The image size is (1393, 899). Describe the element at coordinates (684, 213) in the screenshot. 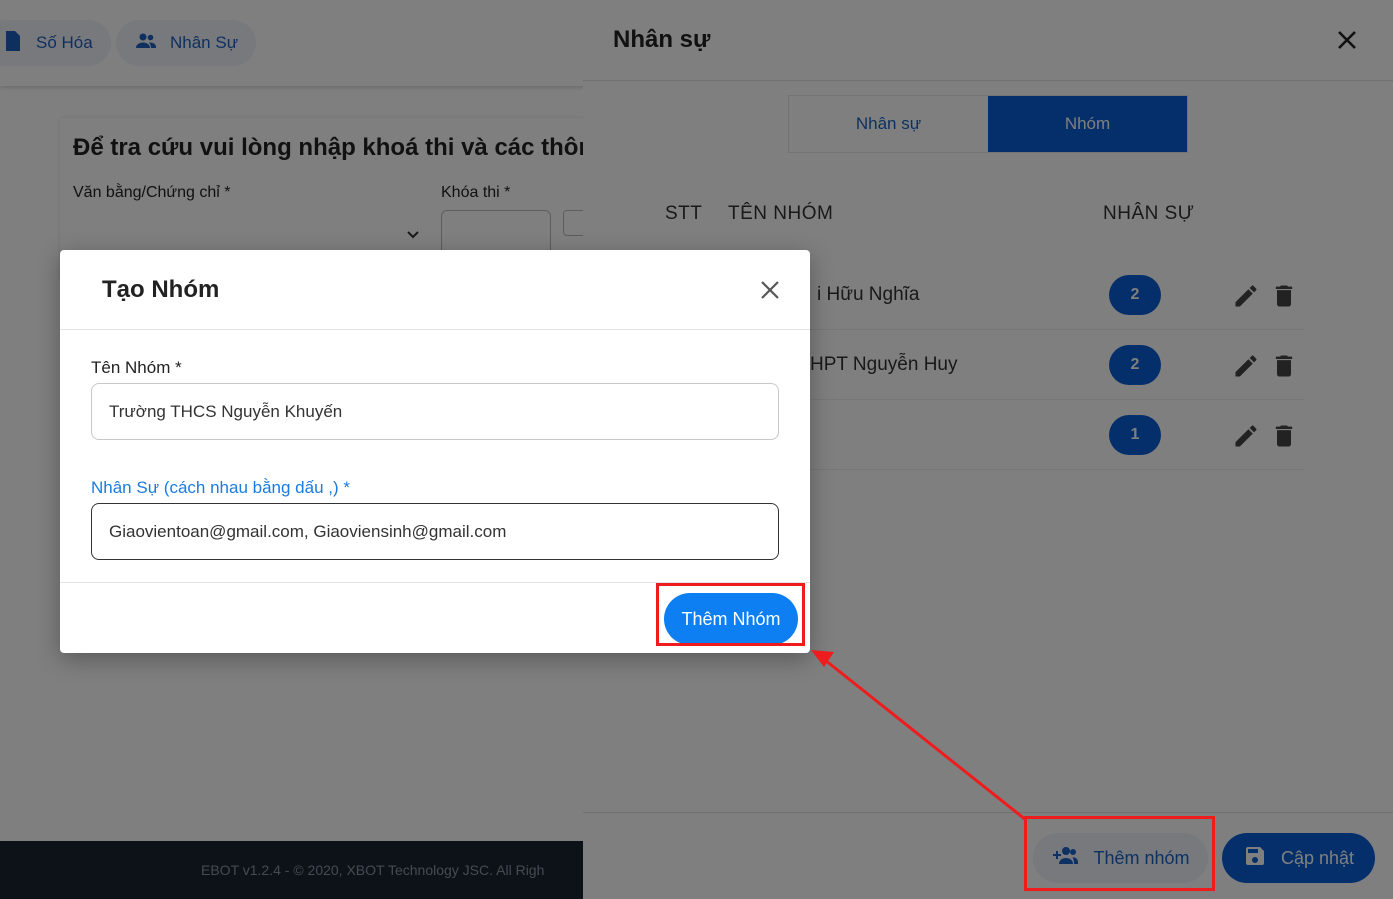

I see `column-header-stt: STT` at that location.